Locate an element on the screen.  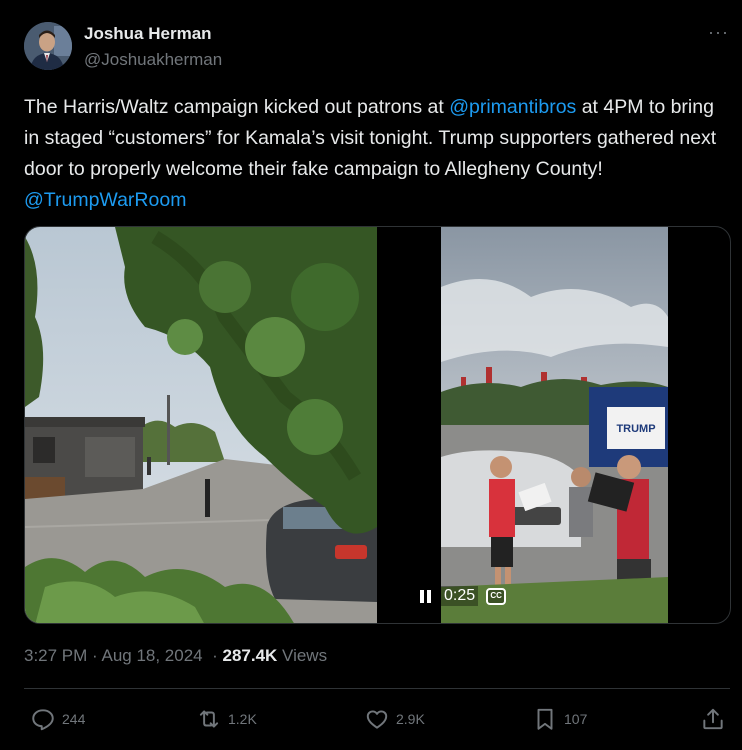
divider is located at coordinates (377, 688).